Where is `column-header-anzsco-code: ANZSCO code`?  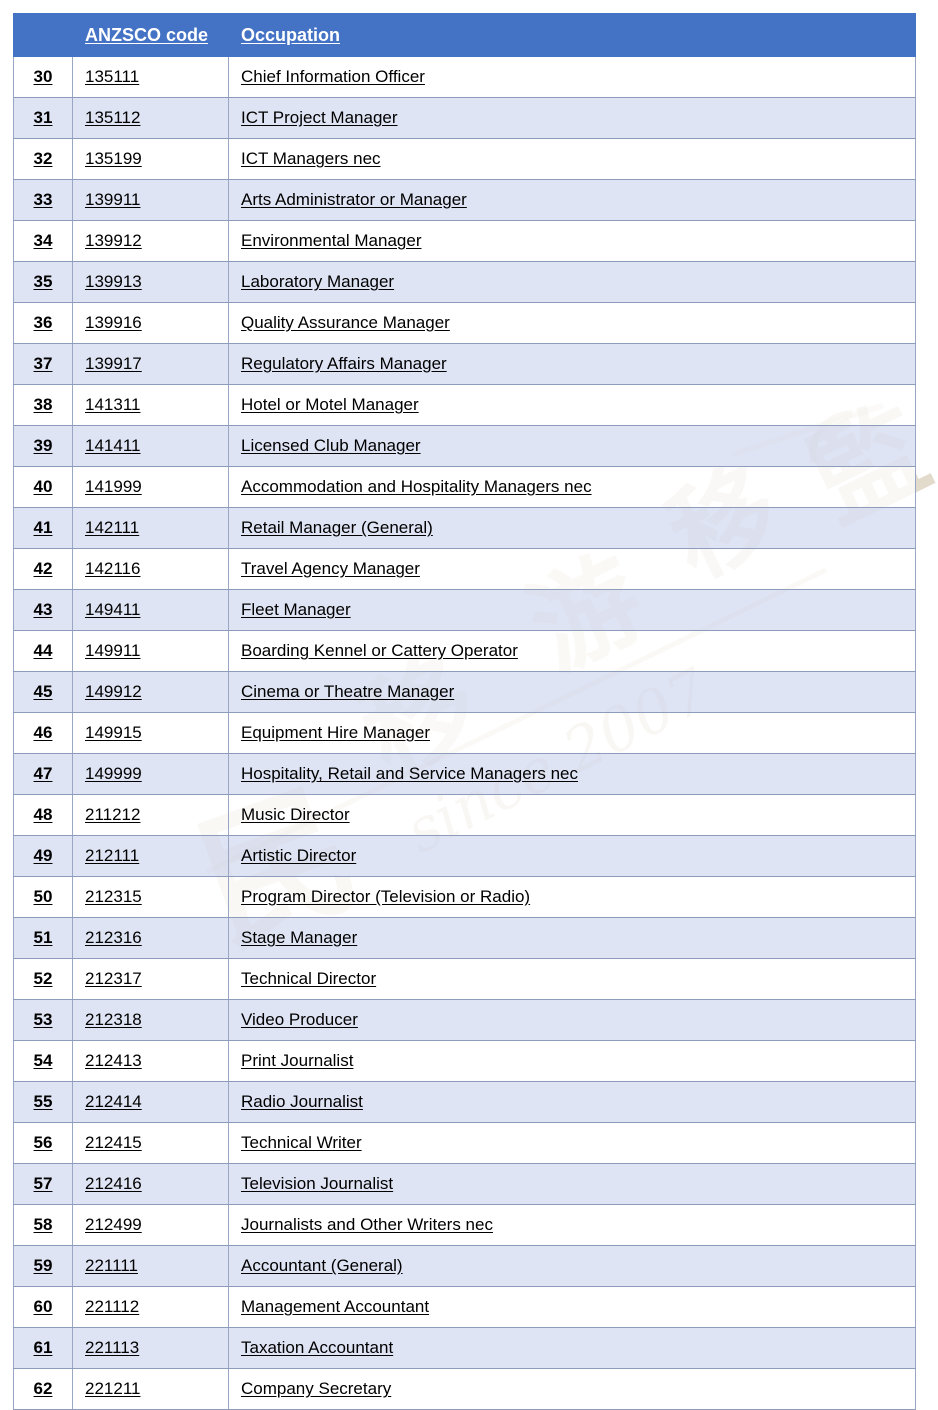
column-header-anzsco-code: ANZSCO code is located at coordinates (150, 35).